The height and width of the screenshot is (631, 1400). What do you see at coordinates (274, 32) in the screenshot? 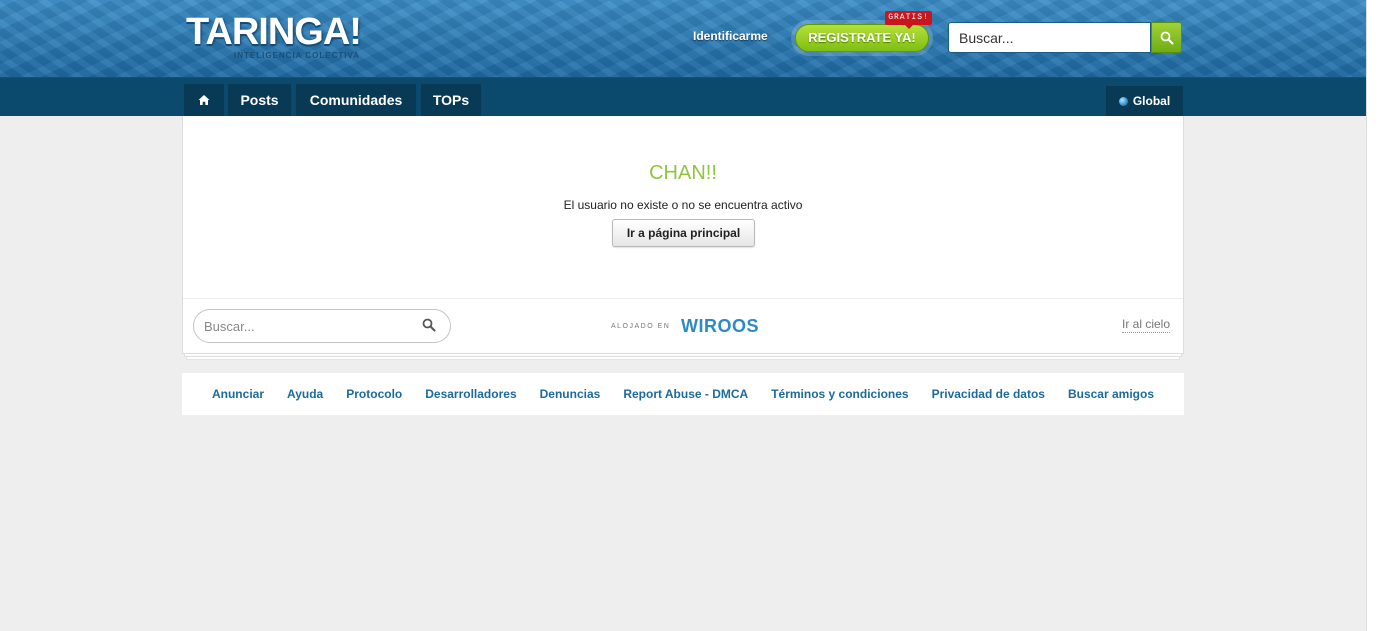
I see `taringa-logo: TARINGA!` at bounding box center [274, 32].